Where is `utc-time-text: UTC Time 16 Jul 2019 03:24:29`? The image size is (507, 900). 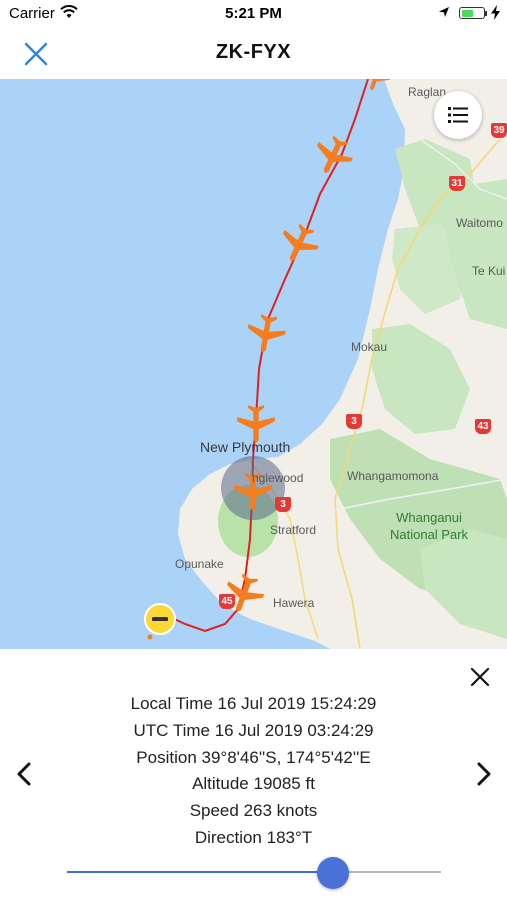 utc-time-text: UTC Time 16 Jul 2019 03:24:29 is located at coordinates (253, 730).